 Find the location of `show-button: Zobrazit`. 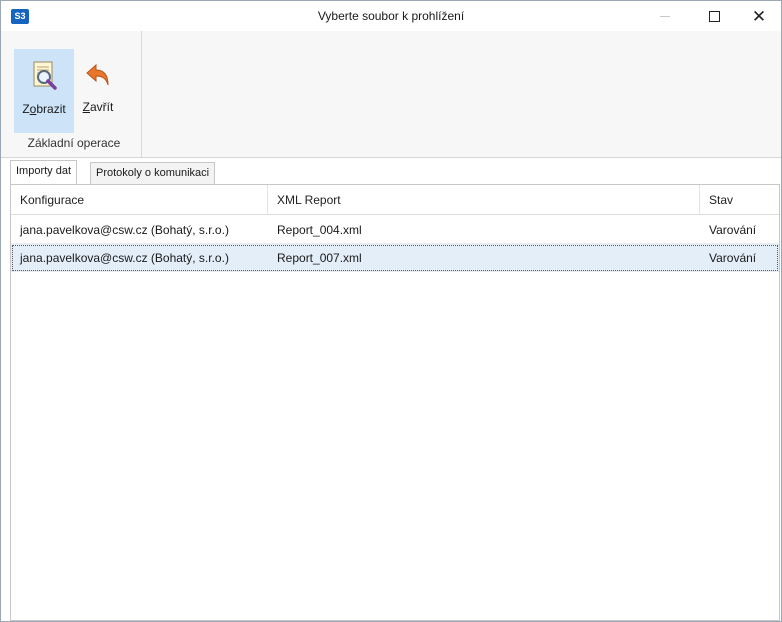

show-button: Zobrazit is located at coordinates (44, 91).